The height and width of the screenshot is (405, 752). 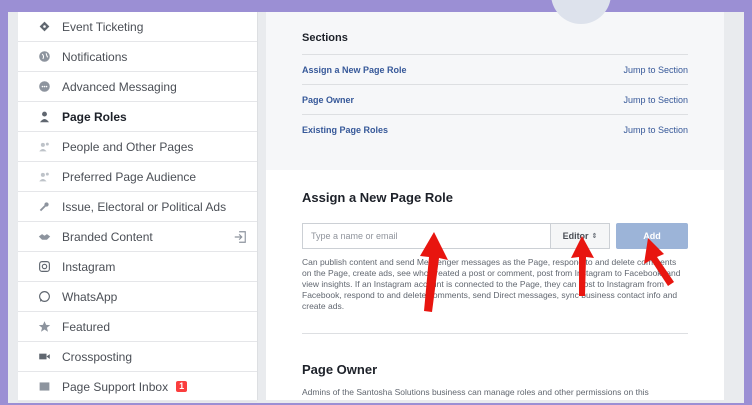 What do you see at coordinates (44, 357) in the screenshot?
I see `video-camera-icon` at bounding box center [44, 357].